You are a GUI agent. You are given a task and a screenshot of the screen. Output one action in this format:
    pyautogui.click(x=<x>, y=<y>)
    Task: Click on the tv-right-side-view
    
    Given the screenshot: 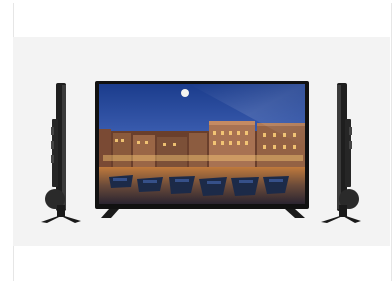 What is the action you would take?
    pyautogui.click(x=341, y=153)
    